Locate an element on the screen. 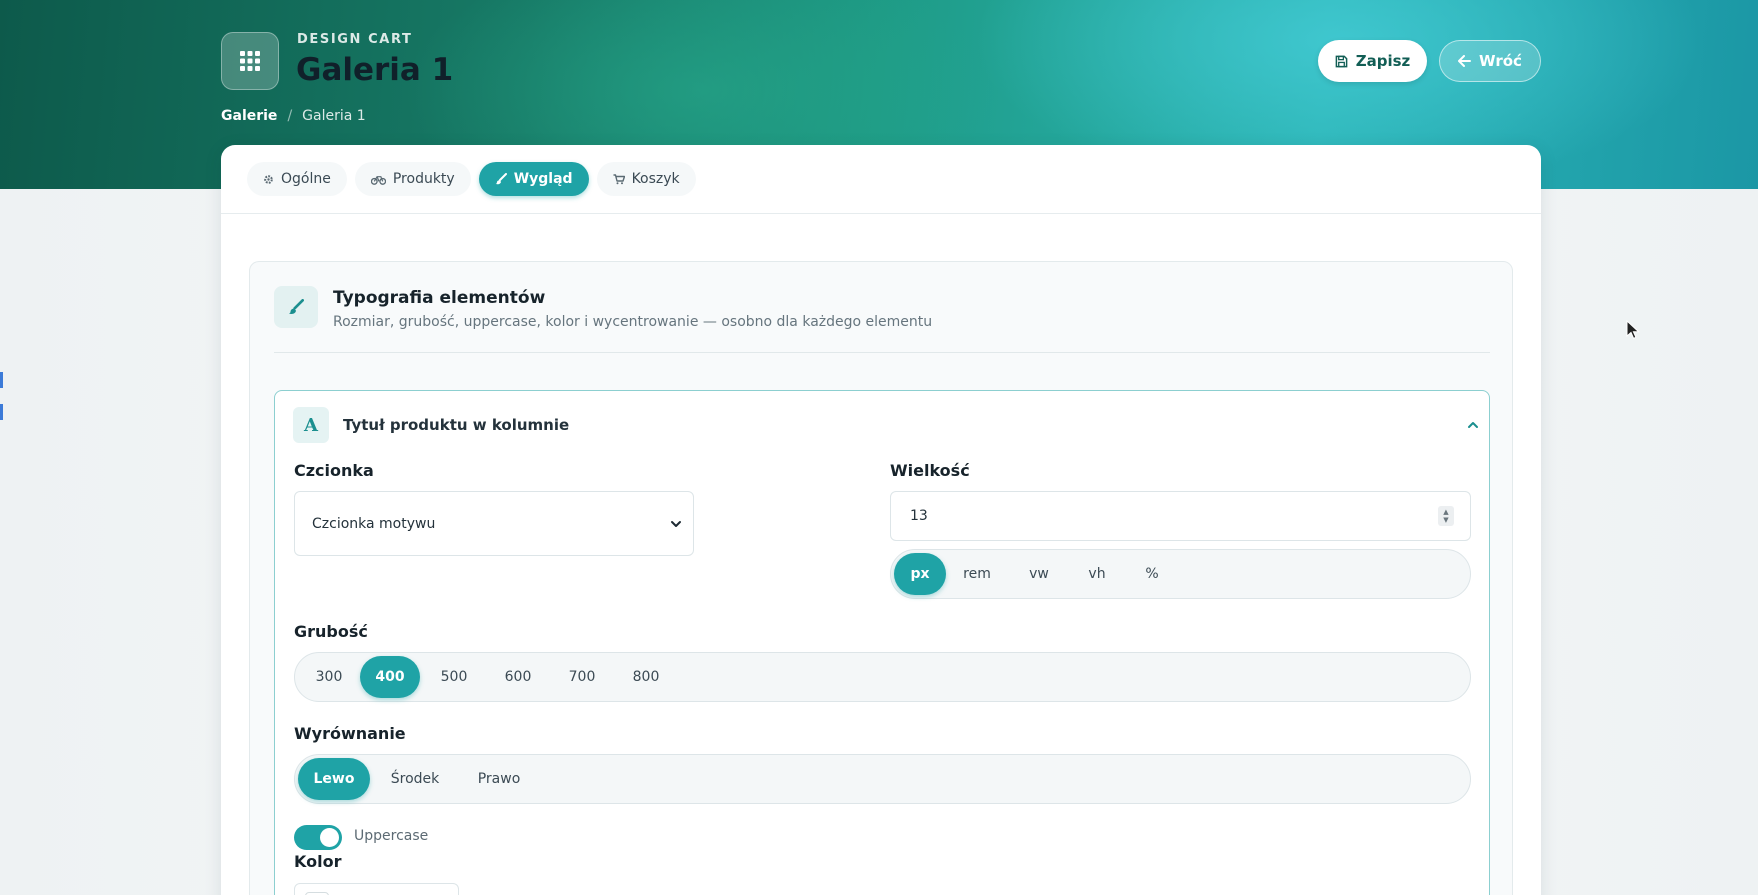 The width and height of the screenshot is (1758, 895). section-brush-icon is located at coordinates (296, 307).